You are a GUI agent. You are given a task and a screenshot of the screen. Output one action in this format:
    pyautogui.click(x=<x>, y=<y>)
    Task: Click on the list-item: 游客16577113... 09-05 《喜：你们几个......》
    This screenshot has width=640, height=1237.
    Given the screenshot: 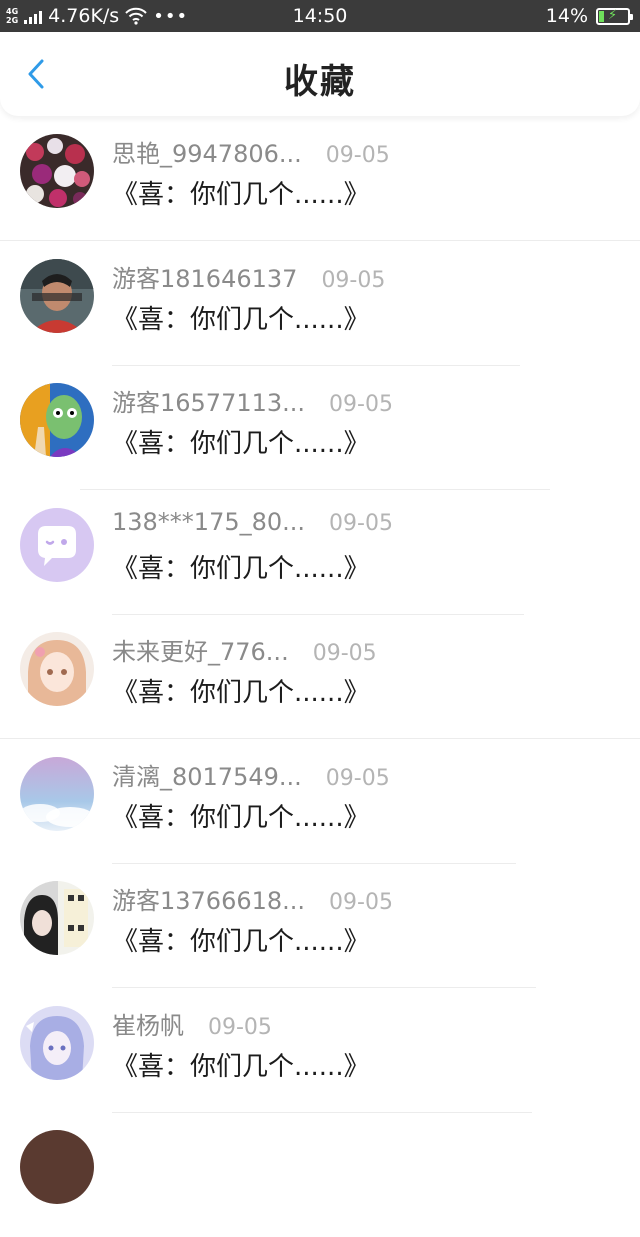 What is the action you would take?
    pyautogui.click(x=320, y=427)
    